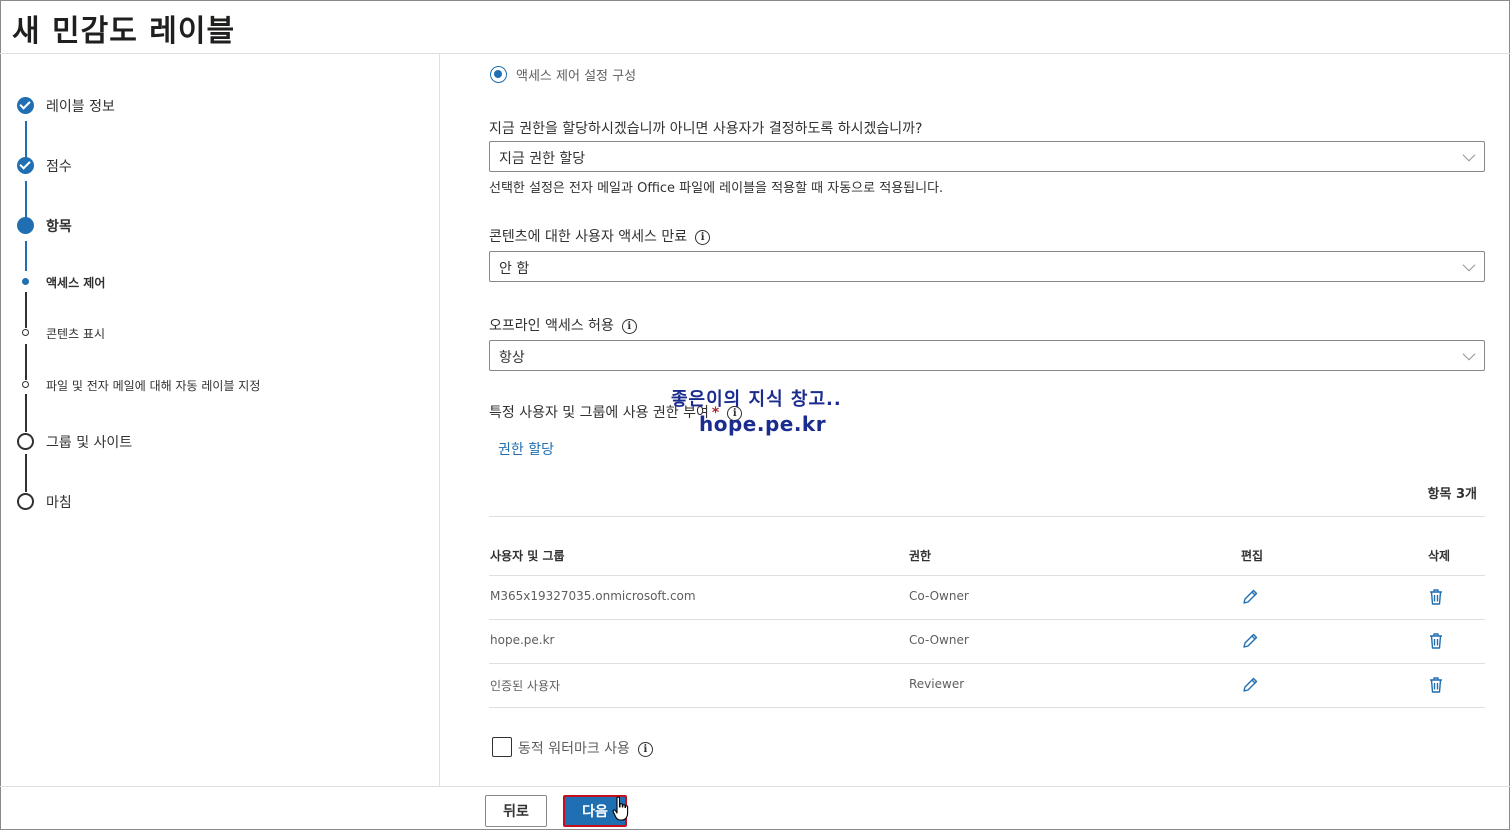 The height and width of the screenshot is (830, 1510). I want to click on radio-selected-icon, so click(498, 74).